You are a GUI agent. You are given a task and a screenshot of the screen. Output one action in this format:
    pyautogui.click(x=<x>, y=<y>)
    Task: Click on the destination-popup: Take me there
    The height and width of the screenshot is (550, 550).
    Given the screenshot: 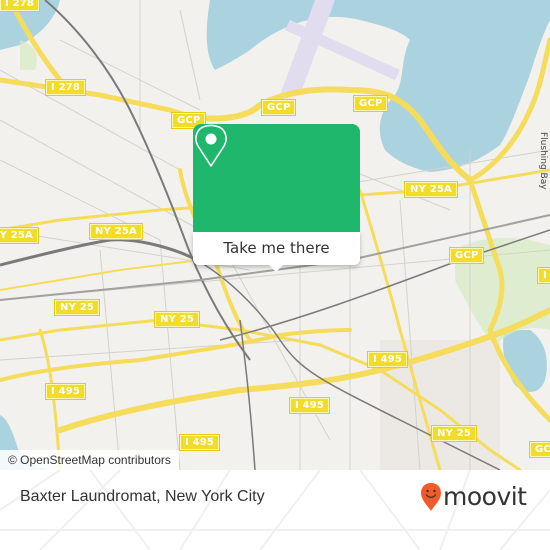 What is the action you would take?
    pyautogui.click(x=276, y=198)
    